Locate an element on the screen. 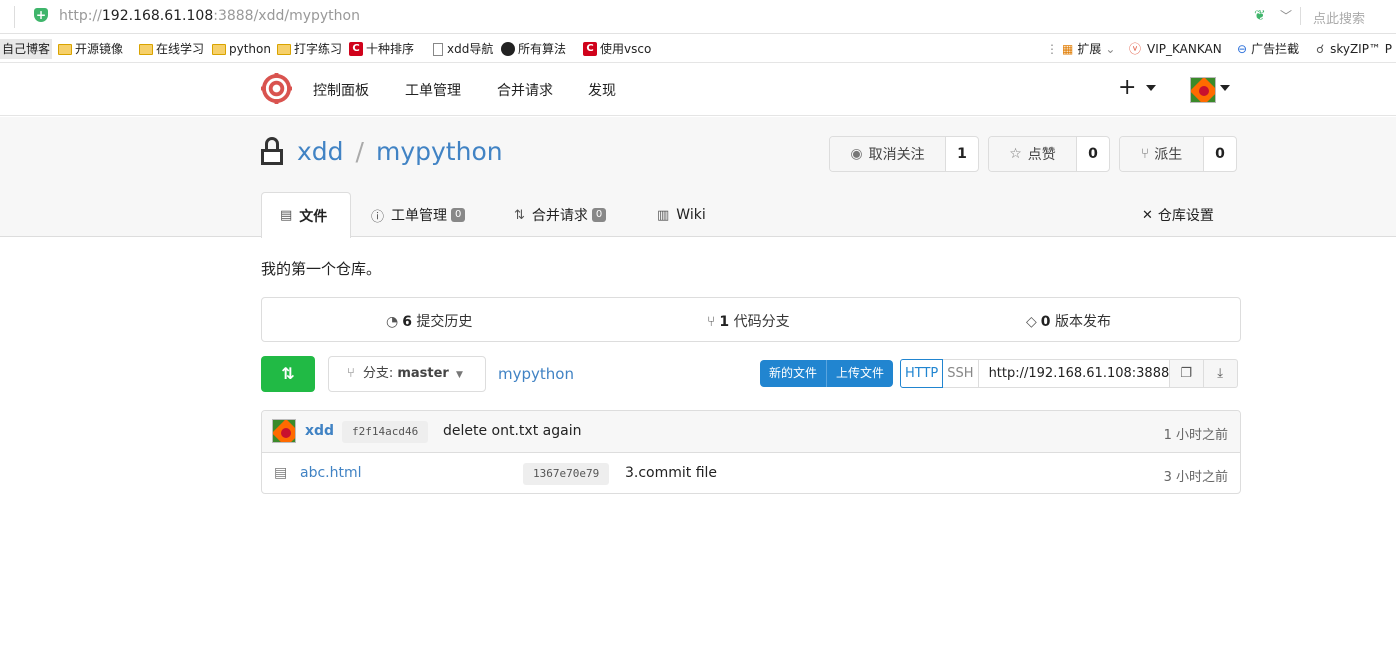 This screenshot has height=654, width=1396. tools-icon: ✕ is located at coordinates (1147, 215).